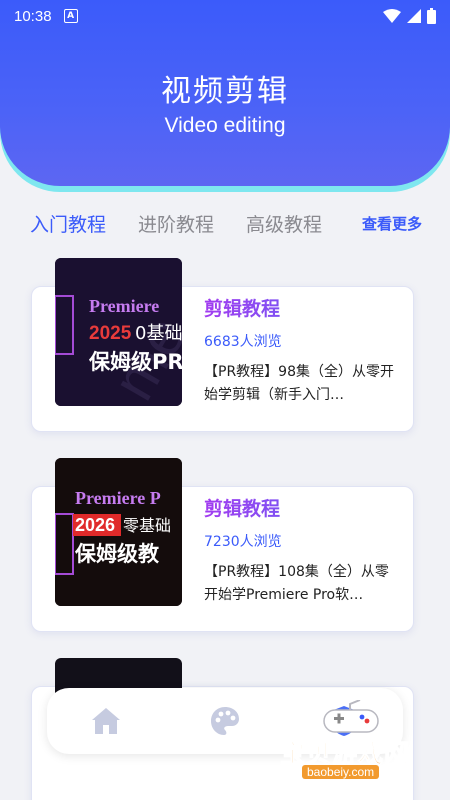 Image resolution: width=450 pixels, height=800 pixels. I want to click on category-tabs: 入门教程 进阶教程 高级教程 查看更多, so click(226, 223).